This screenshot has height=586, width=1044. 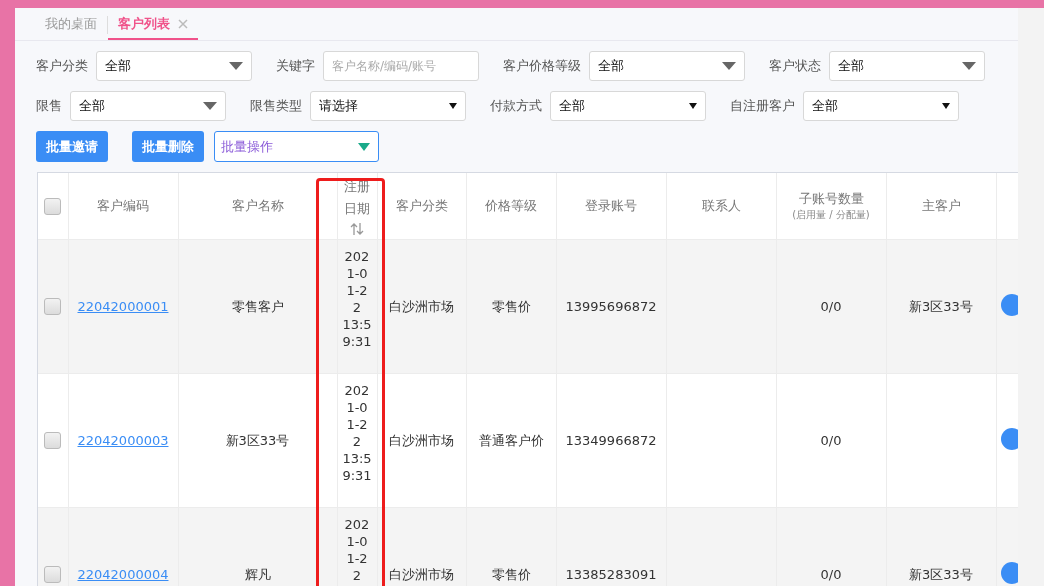 What do you see at coordinates (795, 66) in the screenshot?
I see `filter-label: 客户状态` at bounding box center [795, 66].